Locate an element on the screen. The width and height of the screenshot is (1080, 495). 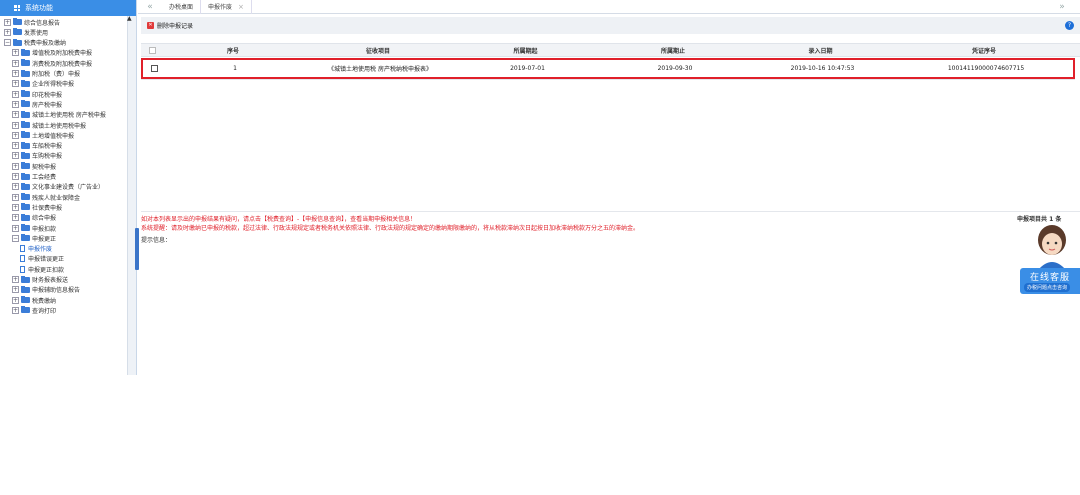
sidebar-splitter is located at coordinates (137, 249).